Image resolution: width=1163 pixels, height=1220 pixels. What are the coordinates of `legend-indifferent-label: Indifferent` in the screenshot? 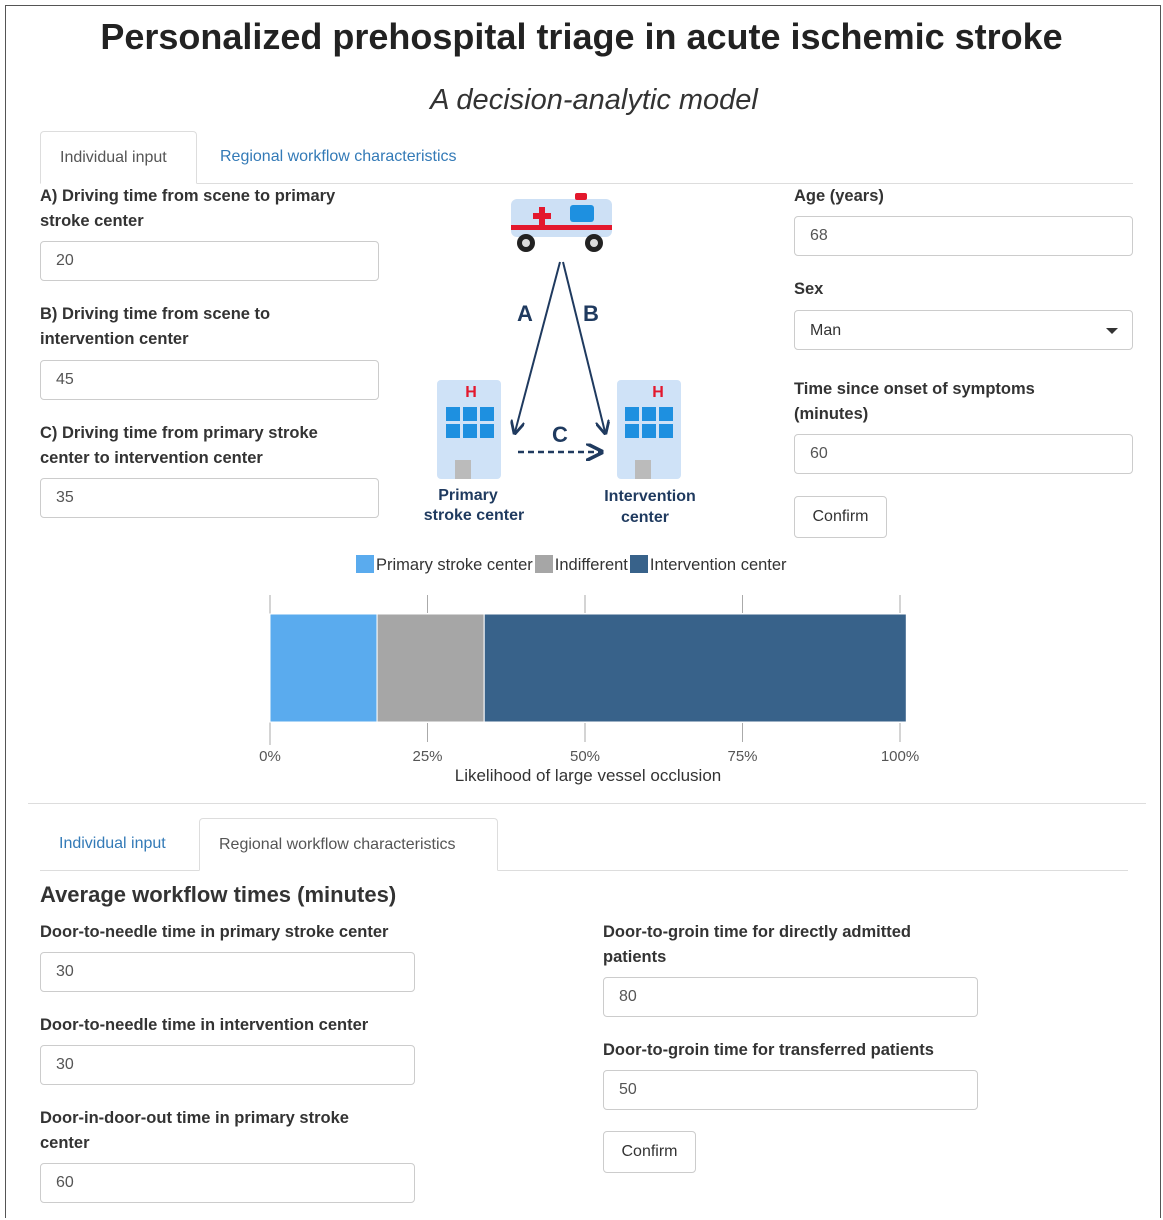 It's located at (591, 565).